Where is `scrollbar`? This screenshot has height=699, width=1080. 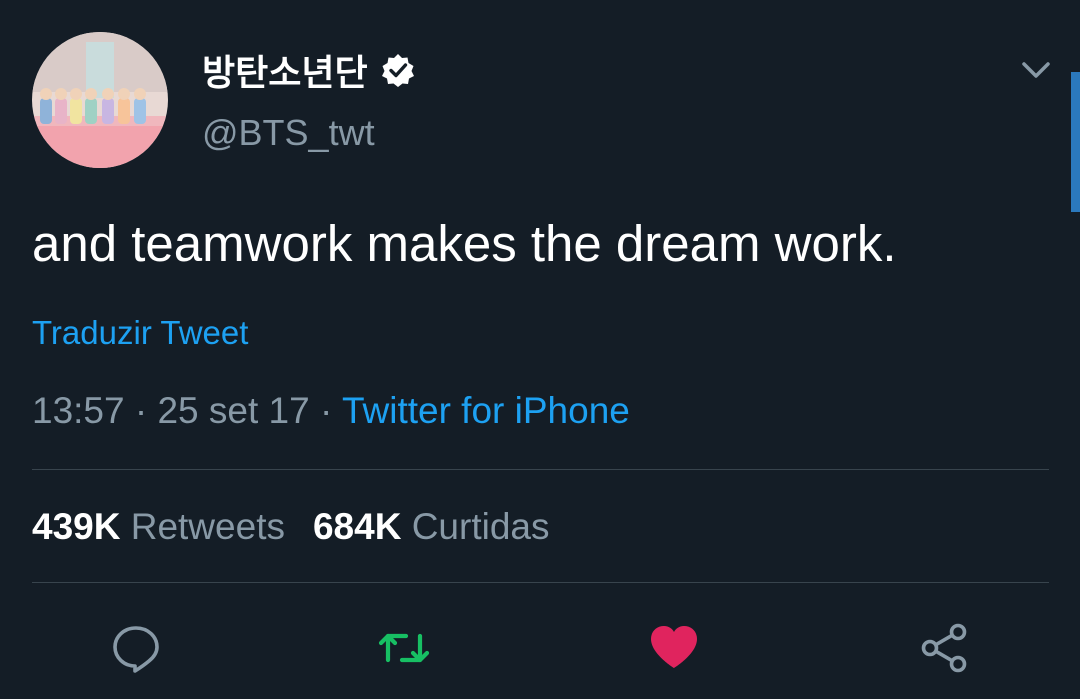 scrollbar is located at coordinates (1075, 142).